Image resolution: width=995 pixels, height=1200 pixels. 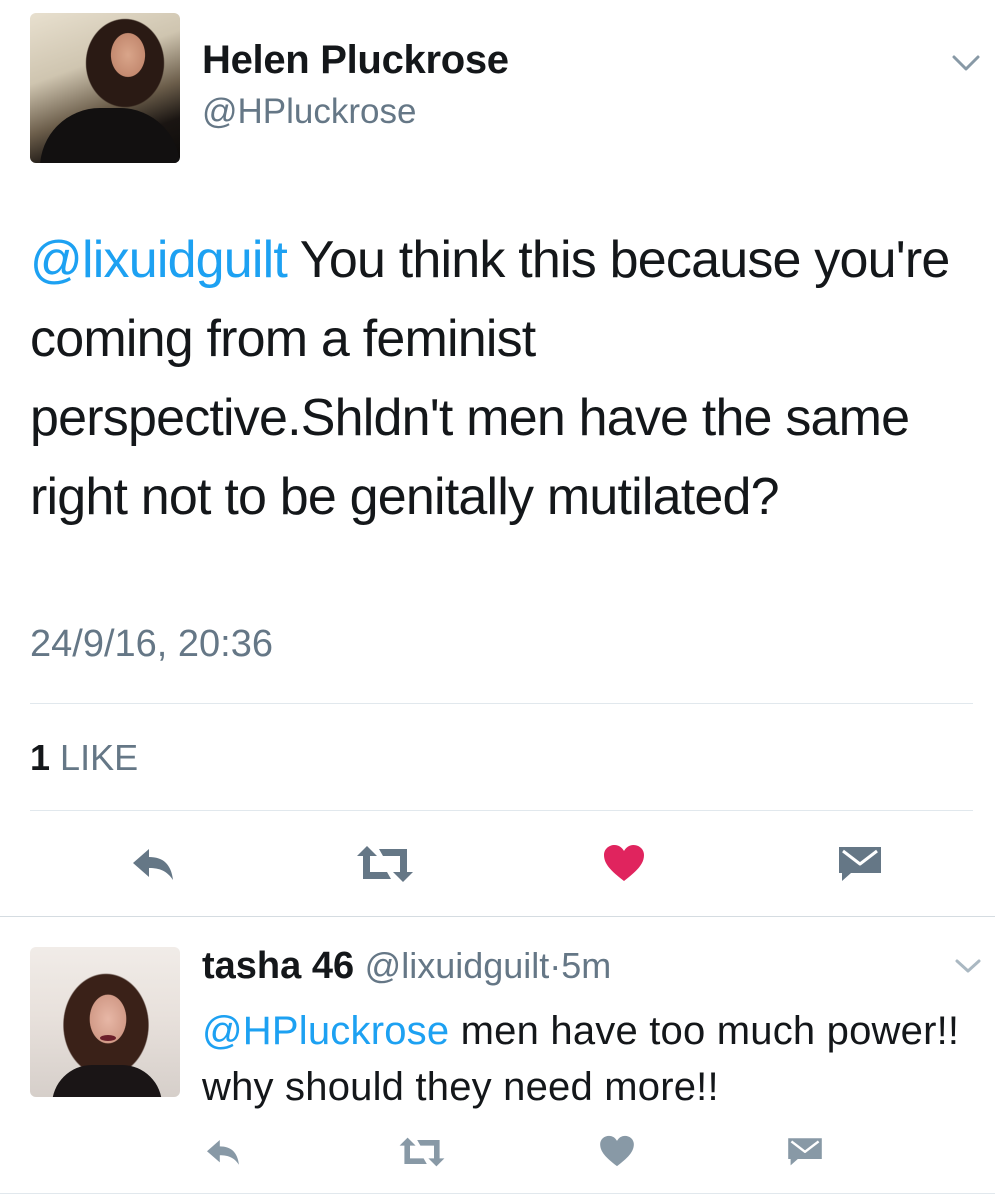 I want to click on avatar-detail, so click(x=108, y=1038).